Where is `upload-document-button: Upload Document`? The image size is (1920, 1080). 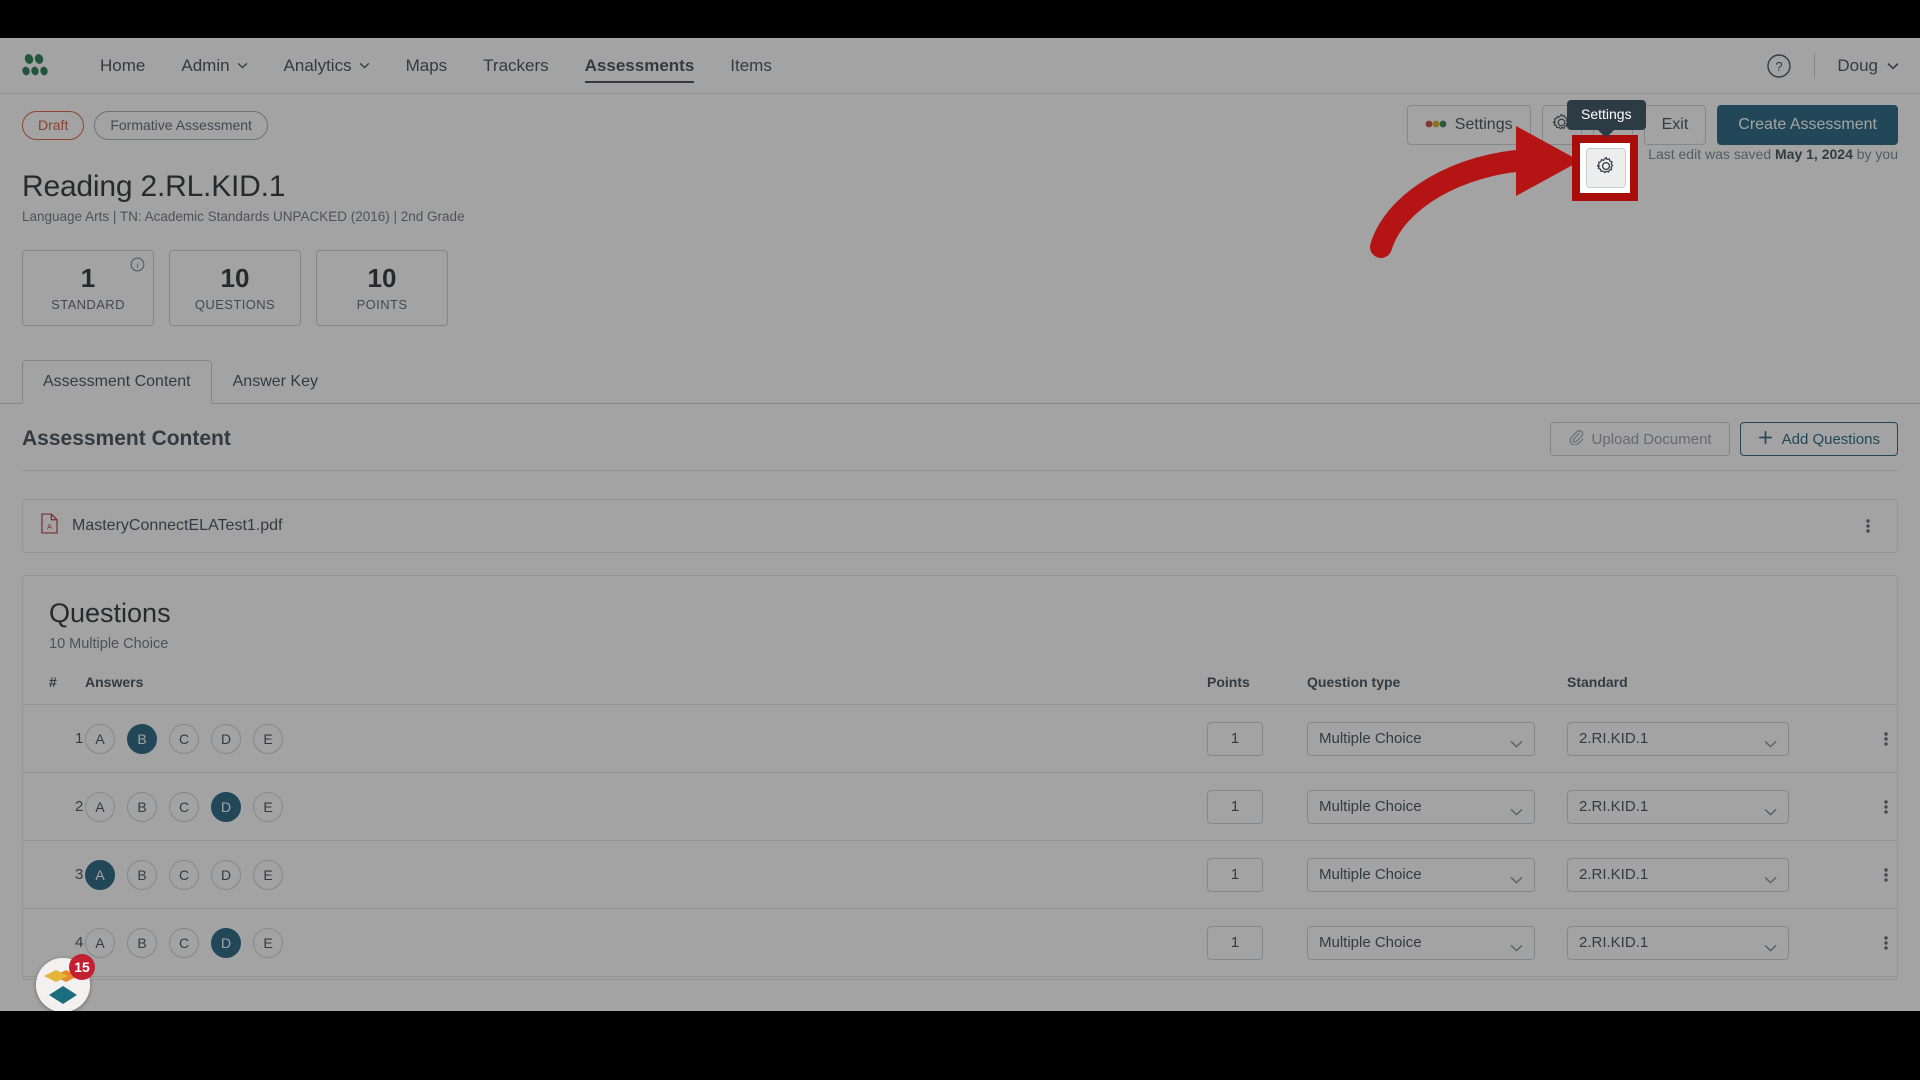
upload-document-button: Upload Document is located at coordinates (1639, 439).